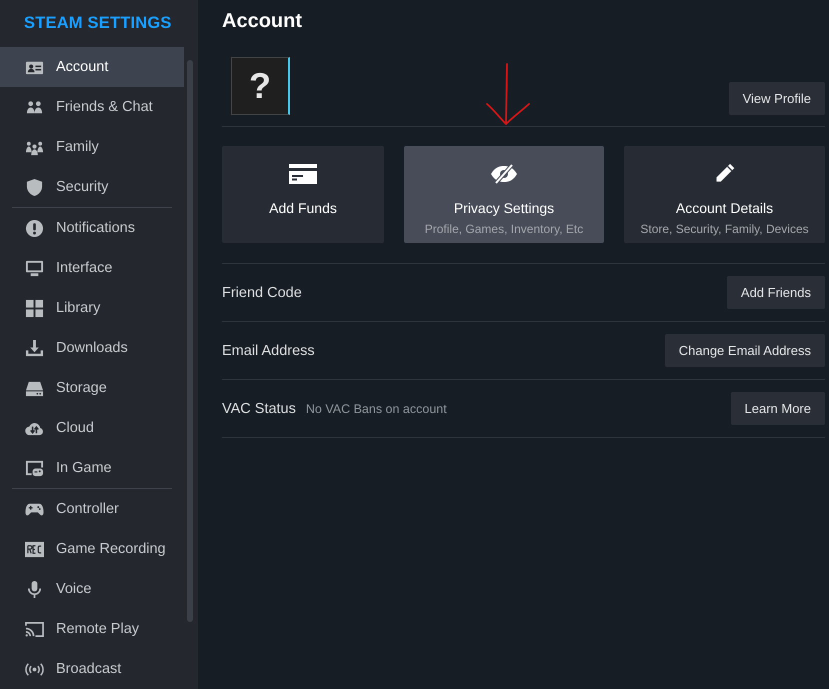 The image size is (829, 689). What do you see at coordinates (775, 292) in the screenshot?
I see `row-button: Add Friends` at bounding box center [775, 292].